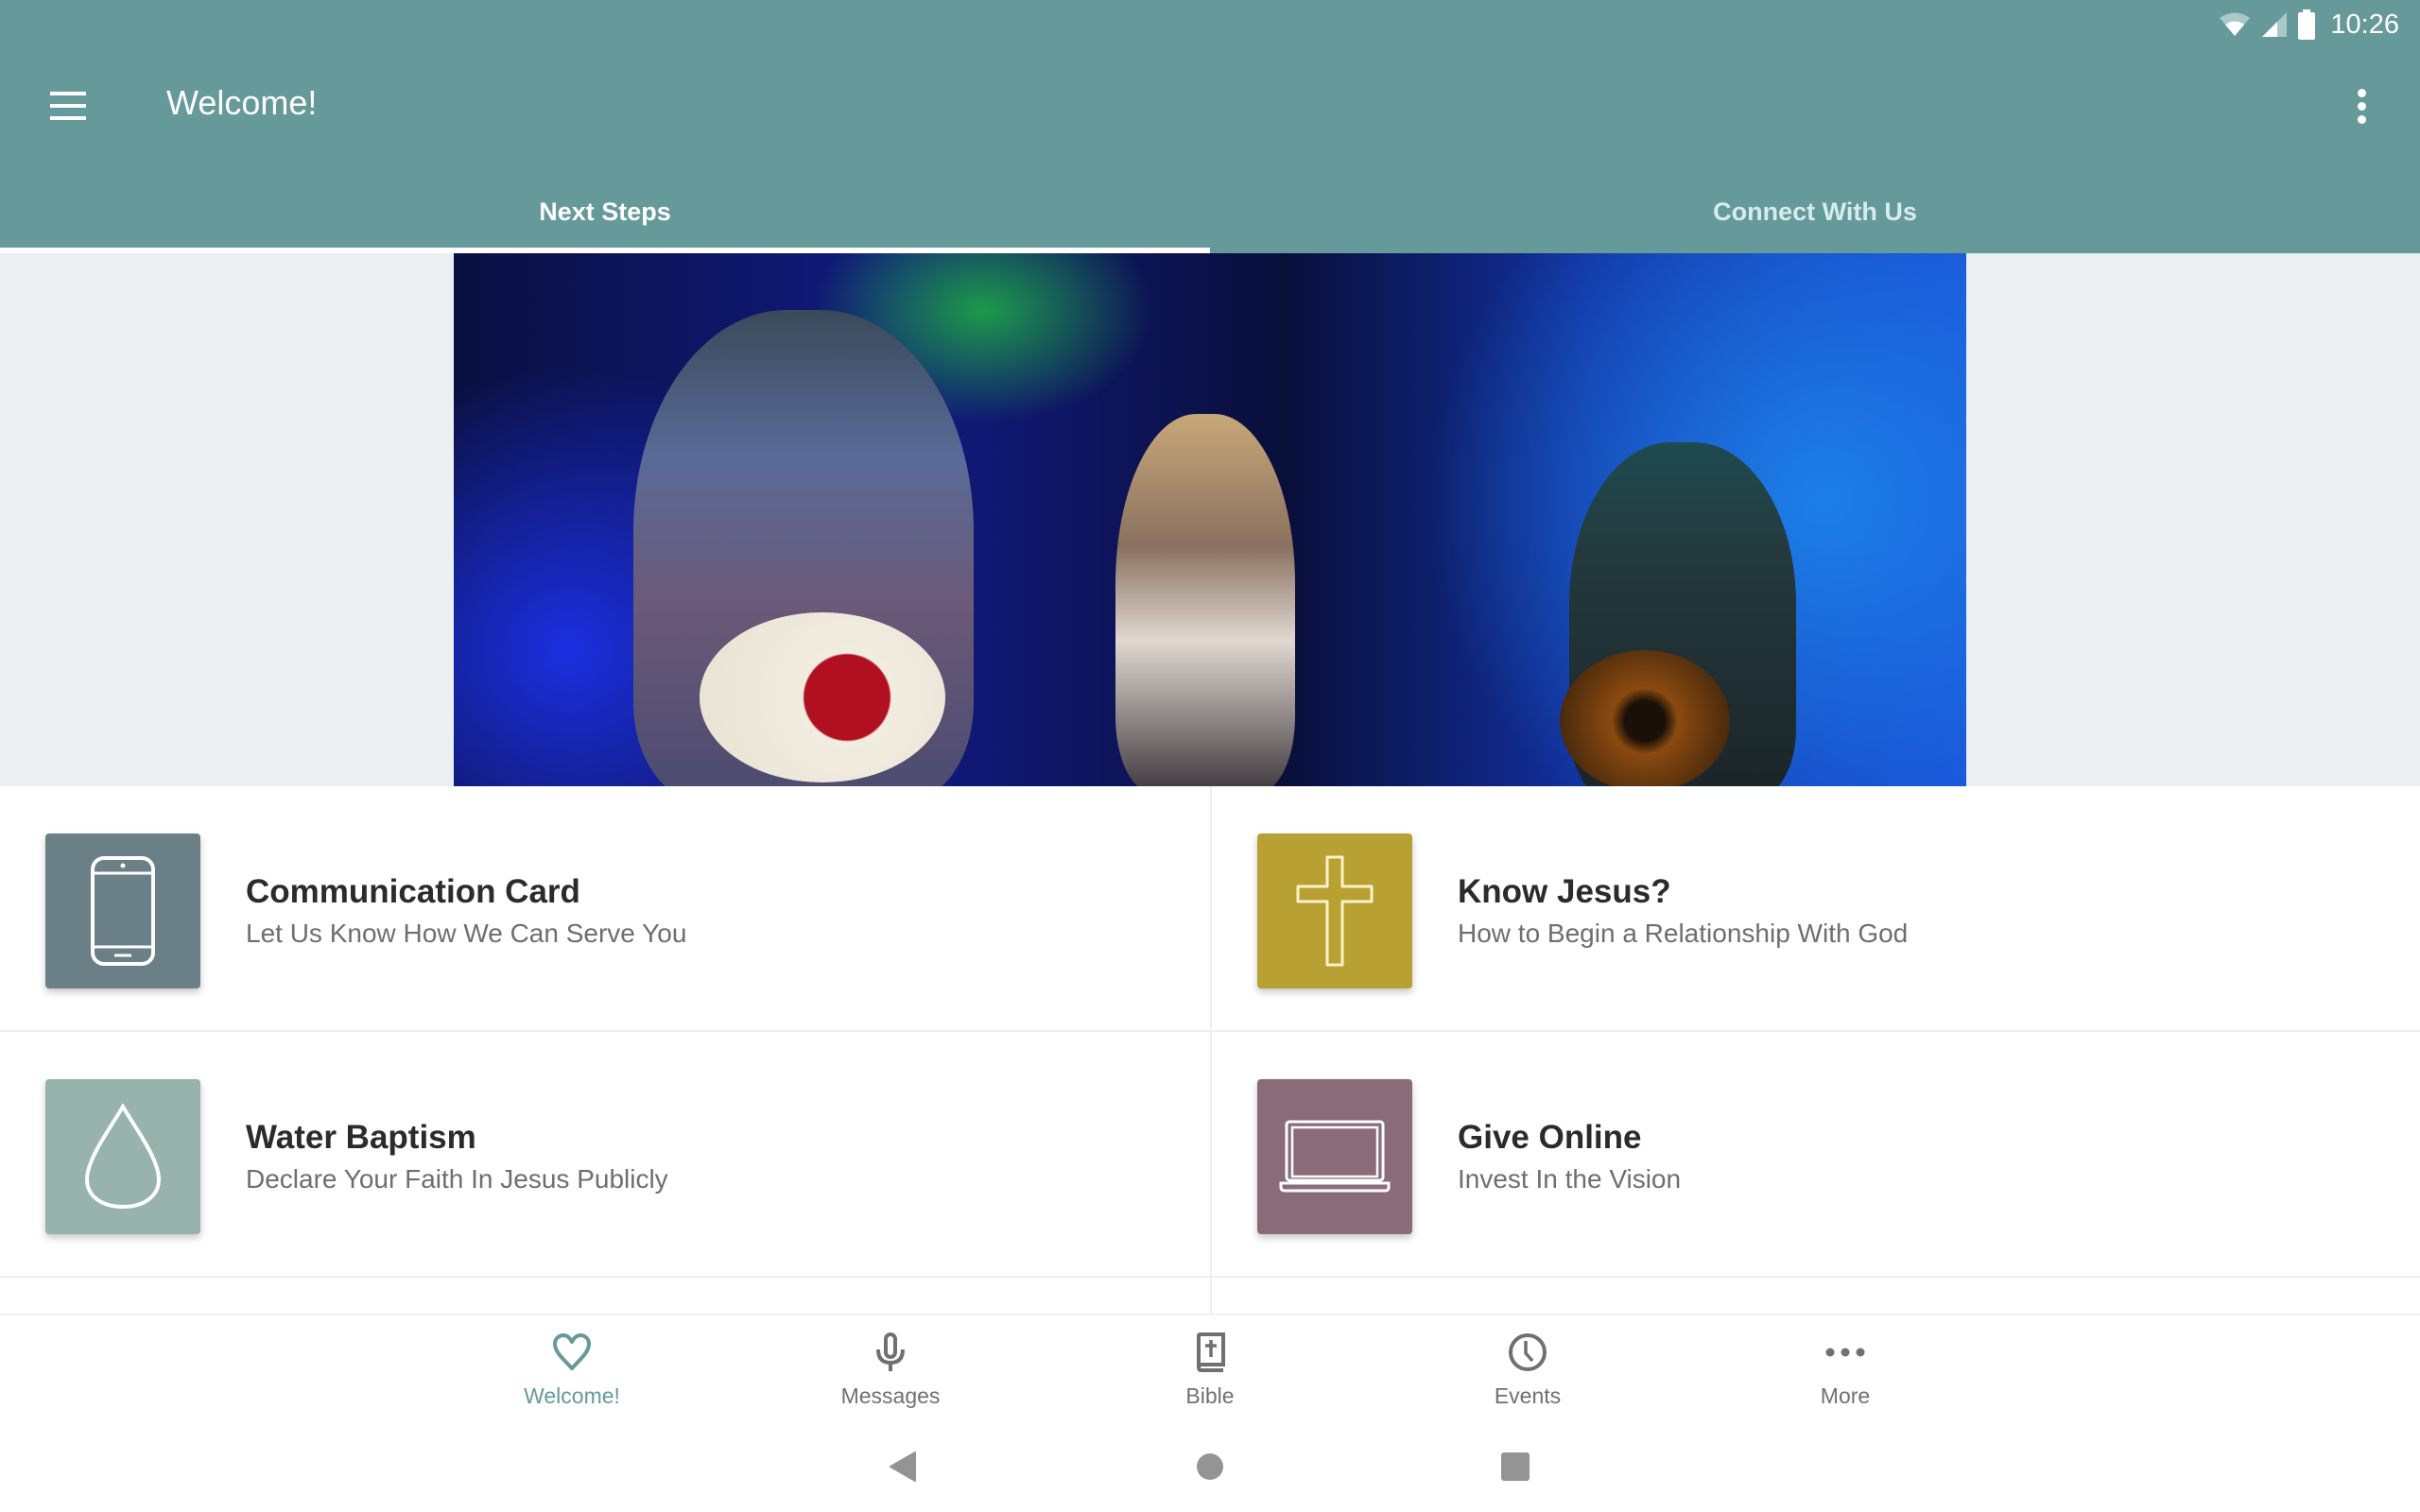  What do you see at coordinates (1527, 1376) in the screenshot?
I see `nav-events: Events` at bounding box center [1527, 1376].